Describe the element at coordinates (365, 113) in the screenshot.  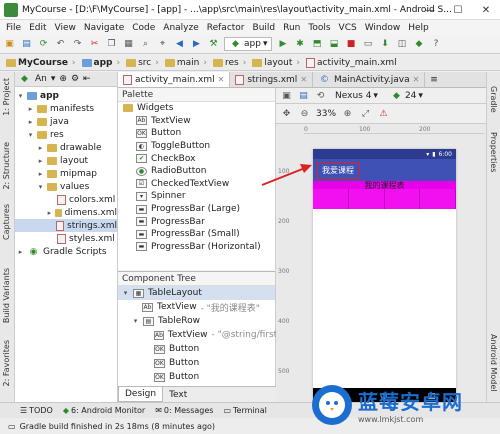
I see `zoom-fit-icon: ⤢` at that location.